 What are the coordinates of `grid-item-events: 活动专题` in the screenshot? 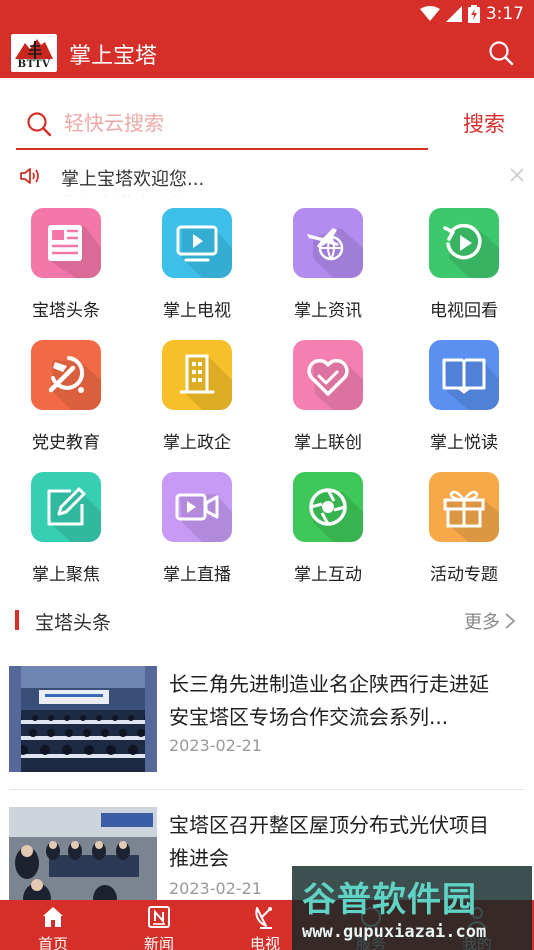 It's located at (464, 532).